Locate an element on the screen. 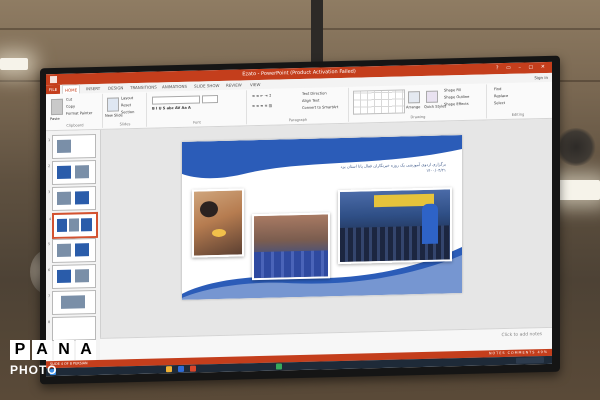  slide-thumbnail-selected: 4 is located at coordinates (73, 225).